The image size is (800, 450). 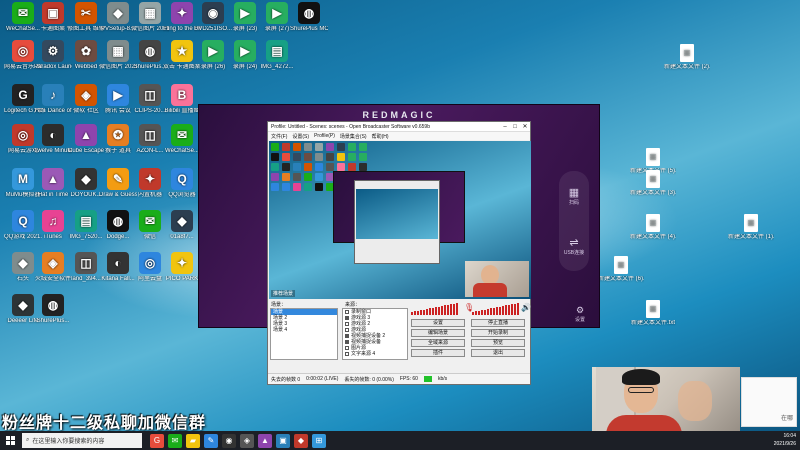 What do you see at coordinates (353, 305) in the screenshot?
I see `sources-label: 来源：` at bounding box center [353, 305].